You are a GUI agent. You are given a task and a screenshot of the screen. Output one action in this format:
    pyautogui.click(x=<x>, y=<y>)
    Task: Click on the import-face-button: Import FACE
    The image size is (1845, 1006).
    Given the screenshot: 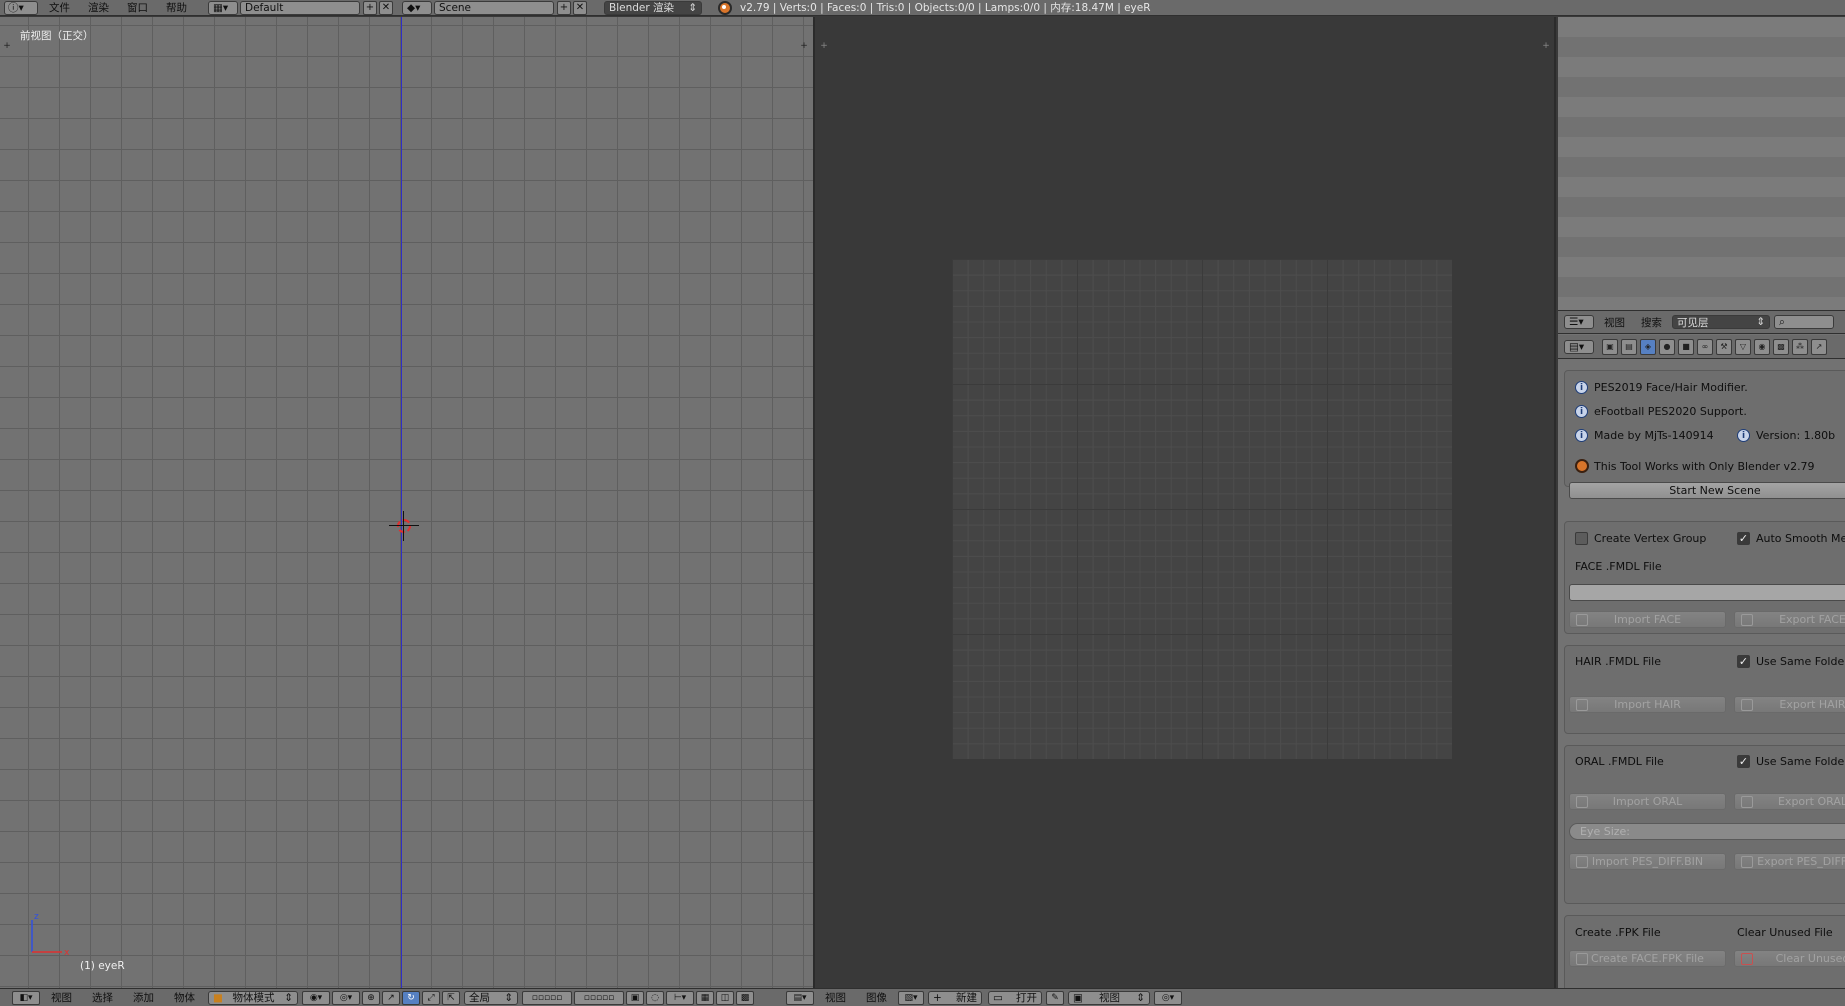 What is the action you would take?
    pyautogui.click(x=1647, y=619)
    